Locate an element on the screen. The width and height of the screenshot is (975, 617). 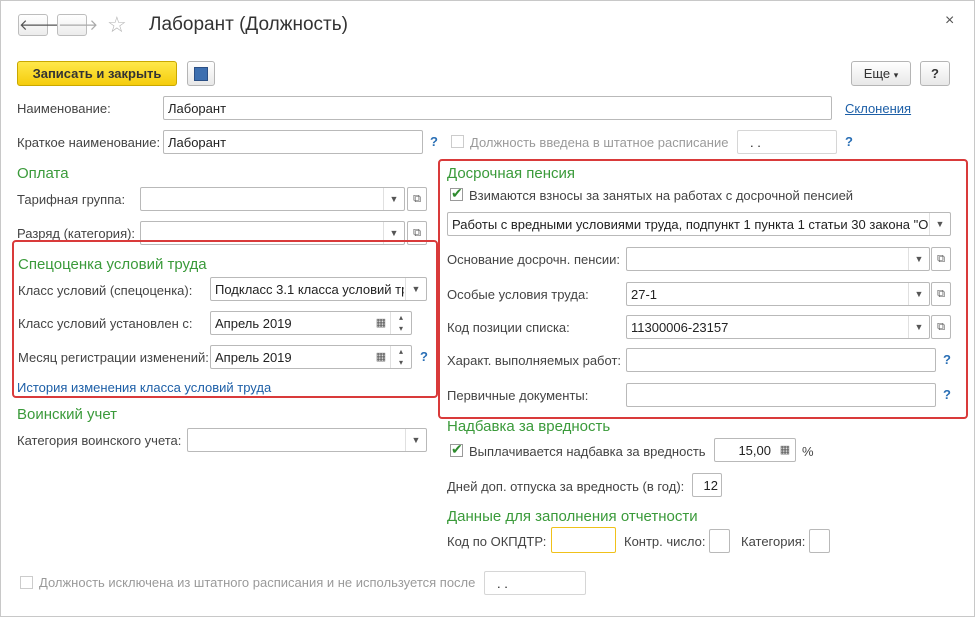
arrow-right-icon: 🡒 is located at coordinates (78, 25).